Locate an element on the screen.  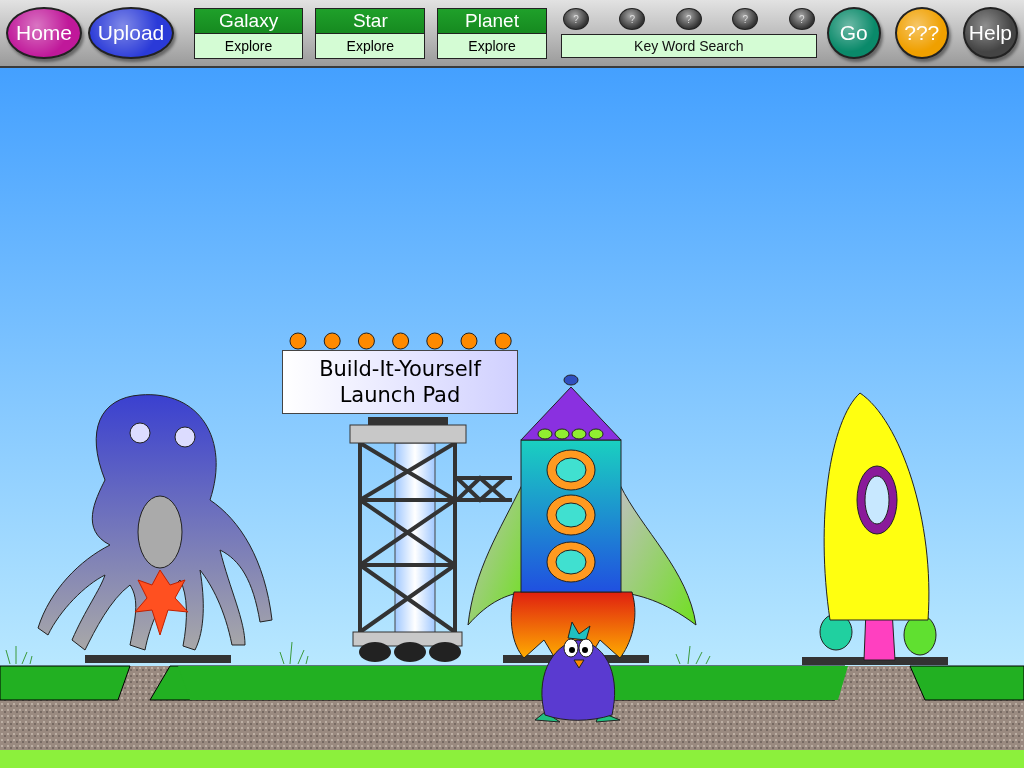
category-title: Galaxy is located at coordinates (248, 21).